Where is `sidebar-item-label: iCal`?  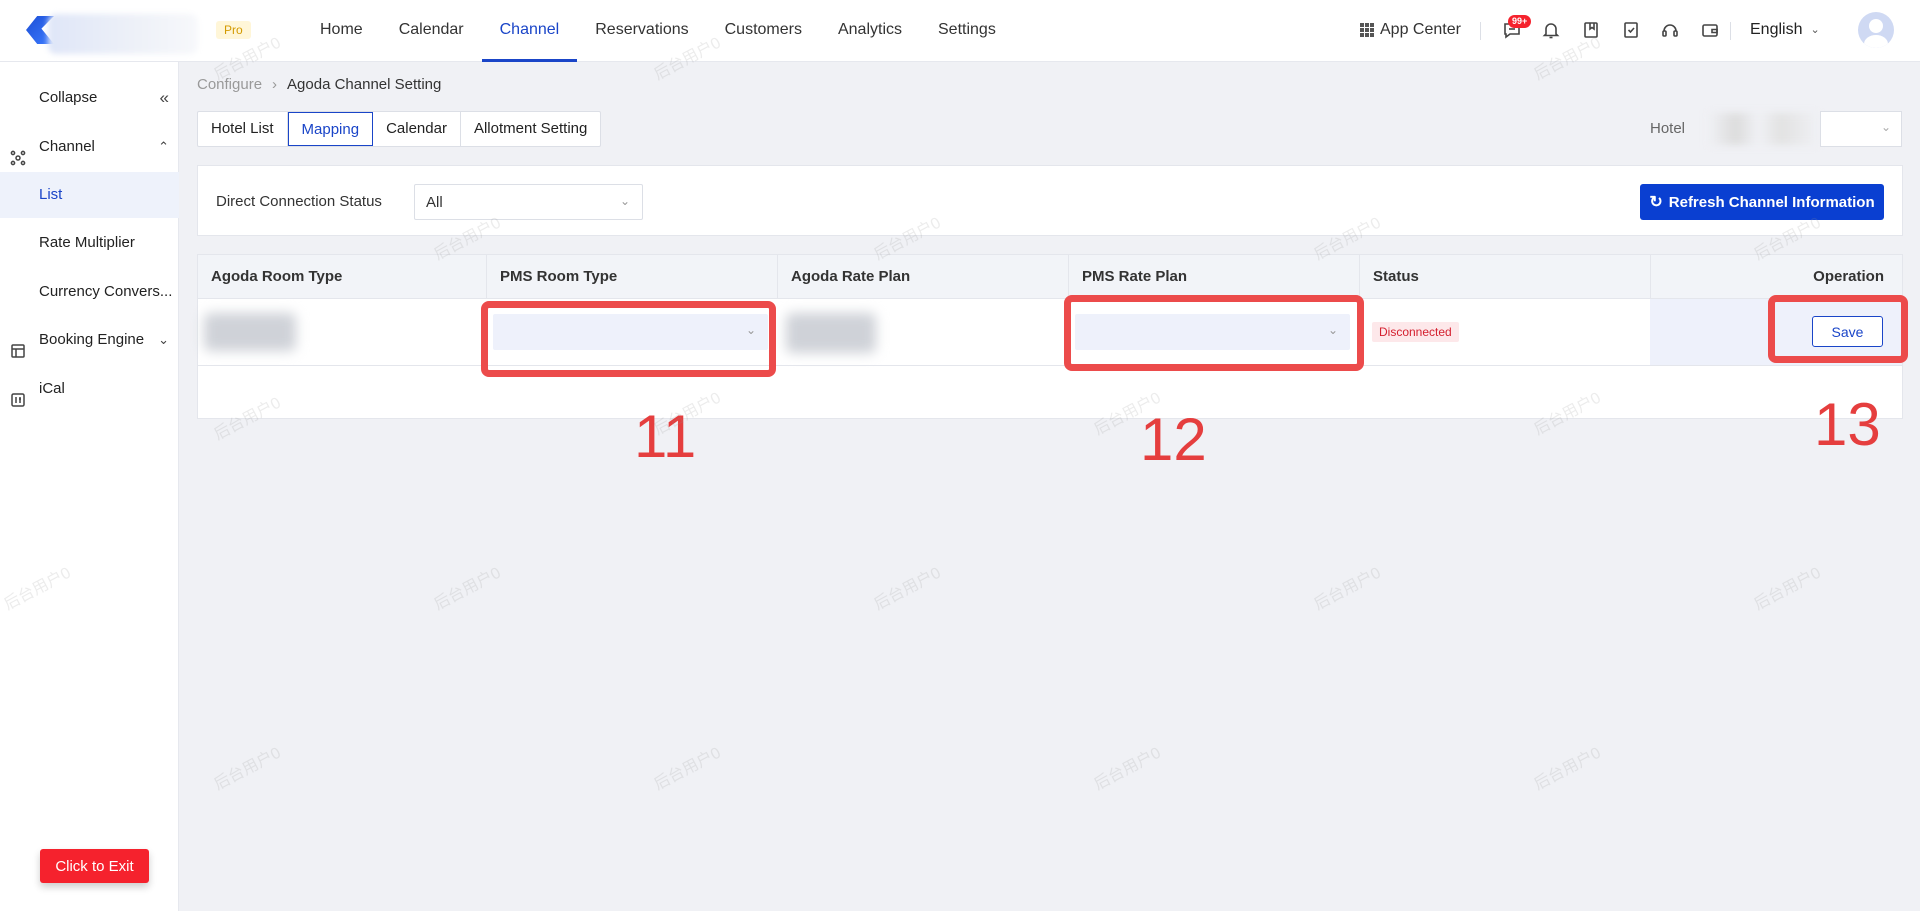
sidebar-item-label: iCal is located at coordinates (52, 388).